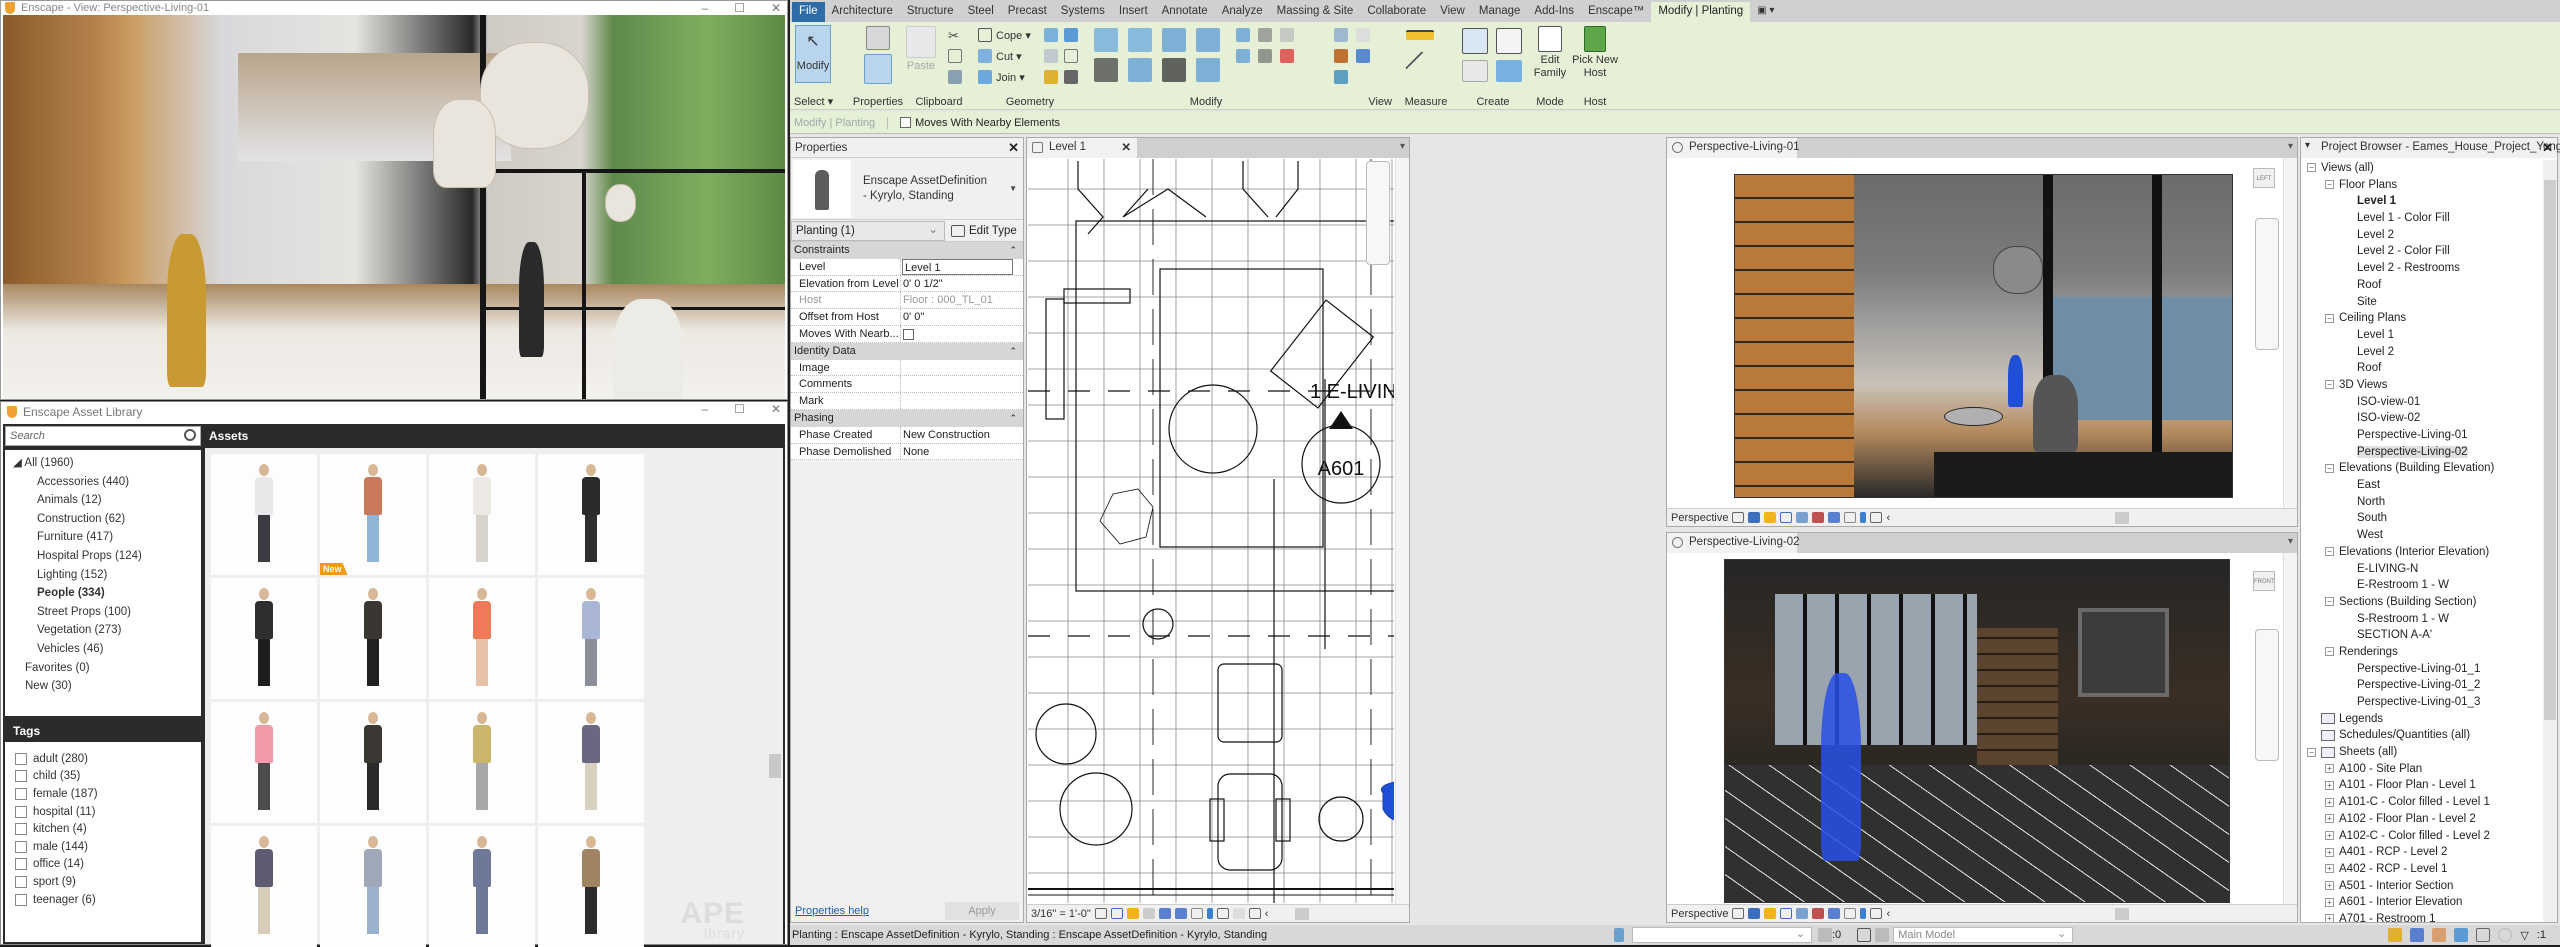  Describe the element at coordinates (103, 593) in the screenshot. I see `category-item: People (334)` at that location.